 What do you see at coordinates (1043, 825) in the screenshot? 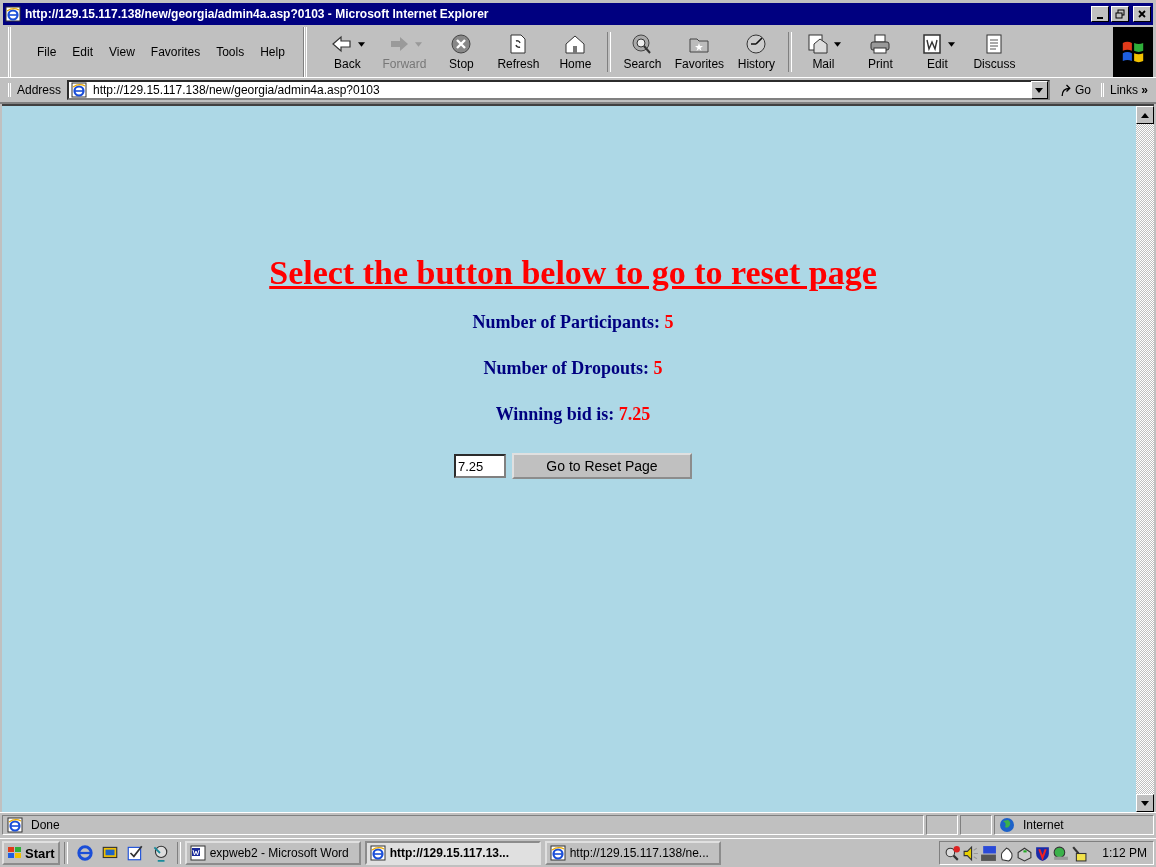
I see `zone-text: Internet` at bounding box center [1043, 825].